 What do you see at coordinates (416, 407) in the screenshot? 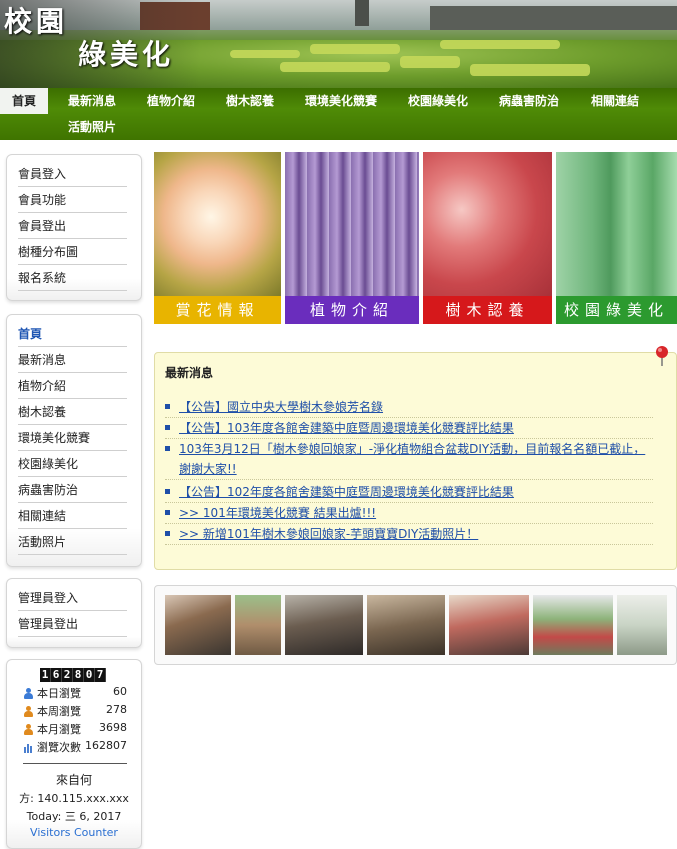
I see `news-link: 【公告】國立中央大學樹木參娘芳名錄` at bounding box center [416, 407].